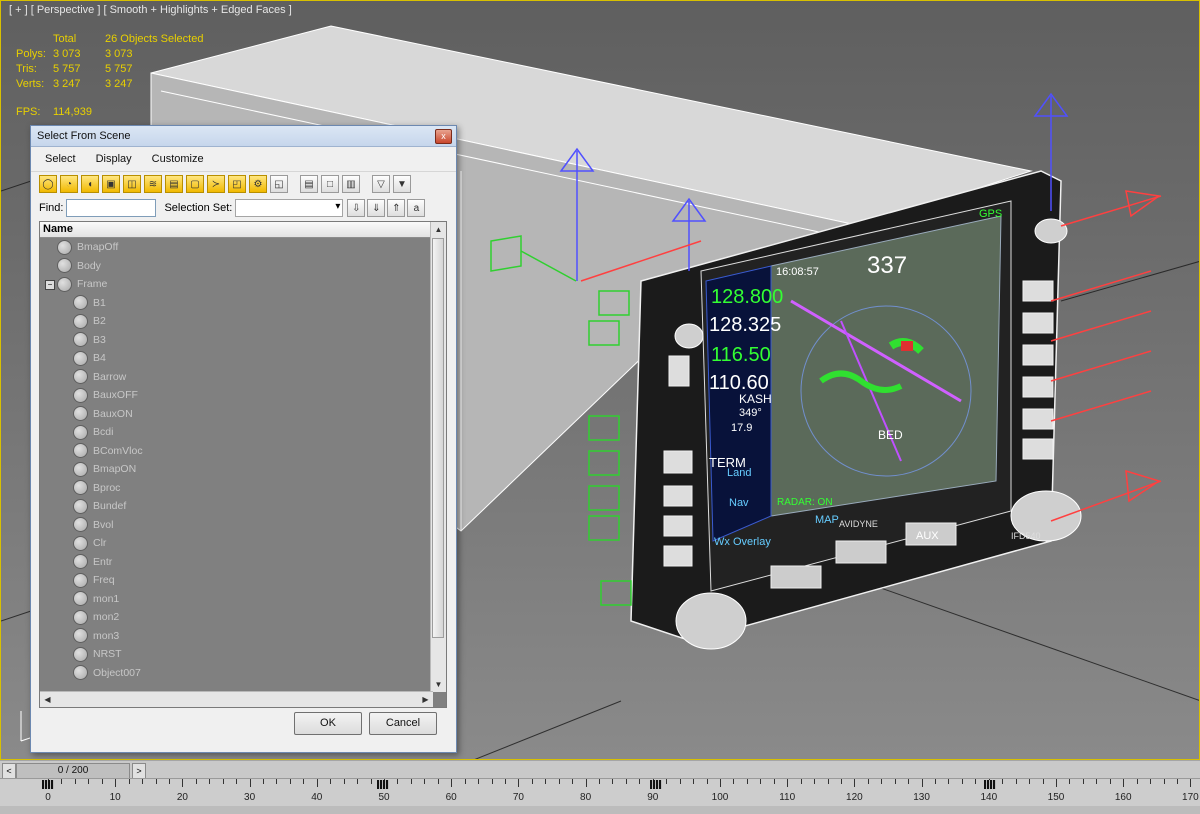 This screenshot has width=1200, height=814. Describe the element at coordinates (237, 184) in the screenshot. I see `display-containers-icon: ◰` at that location.